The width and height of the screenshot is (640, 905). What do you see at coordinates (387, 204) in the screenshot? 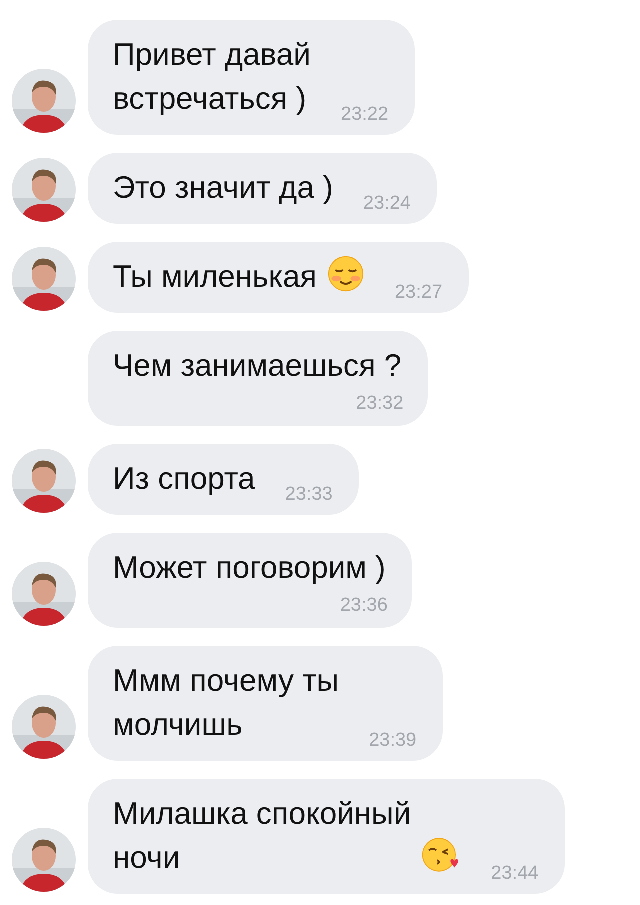
I see `message-time: 23:24` at bounding box center [387, 204].